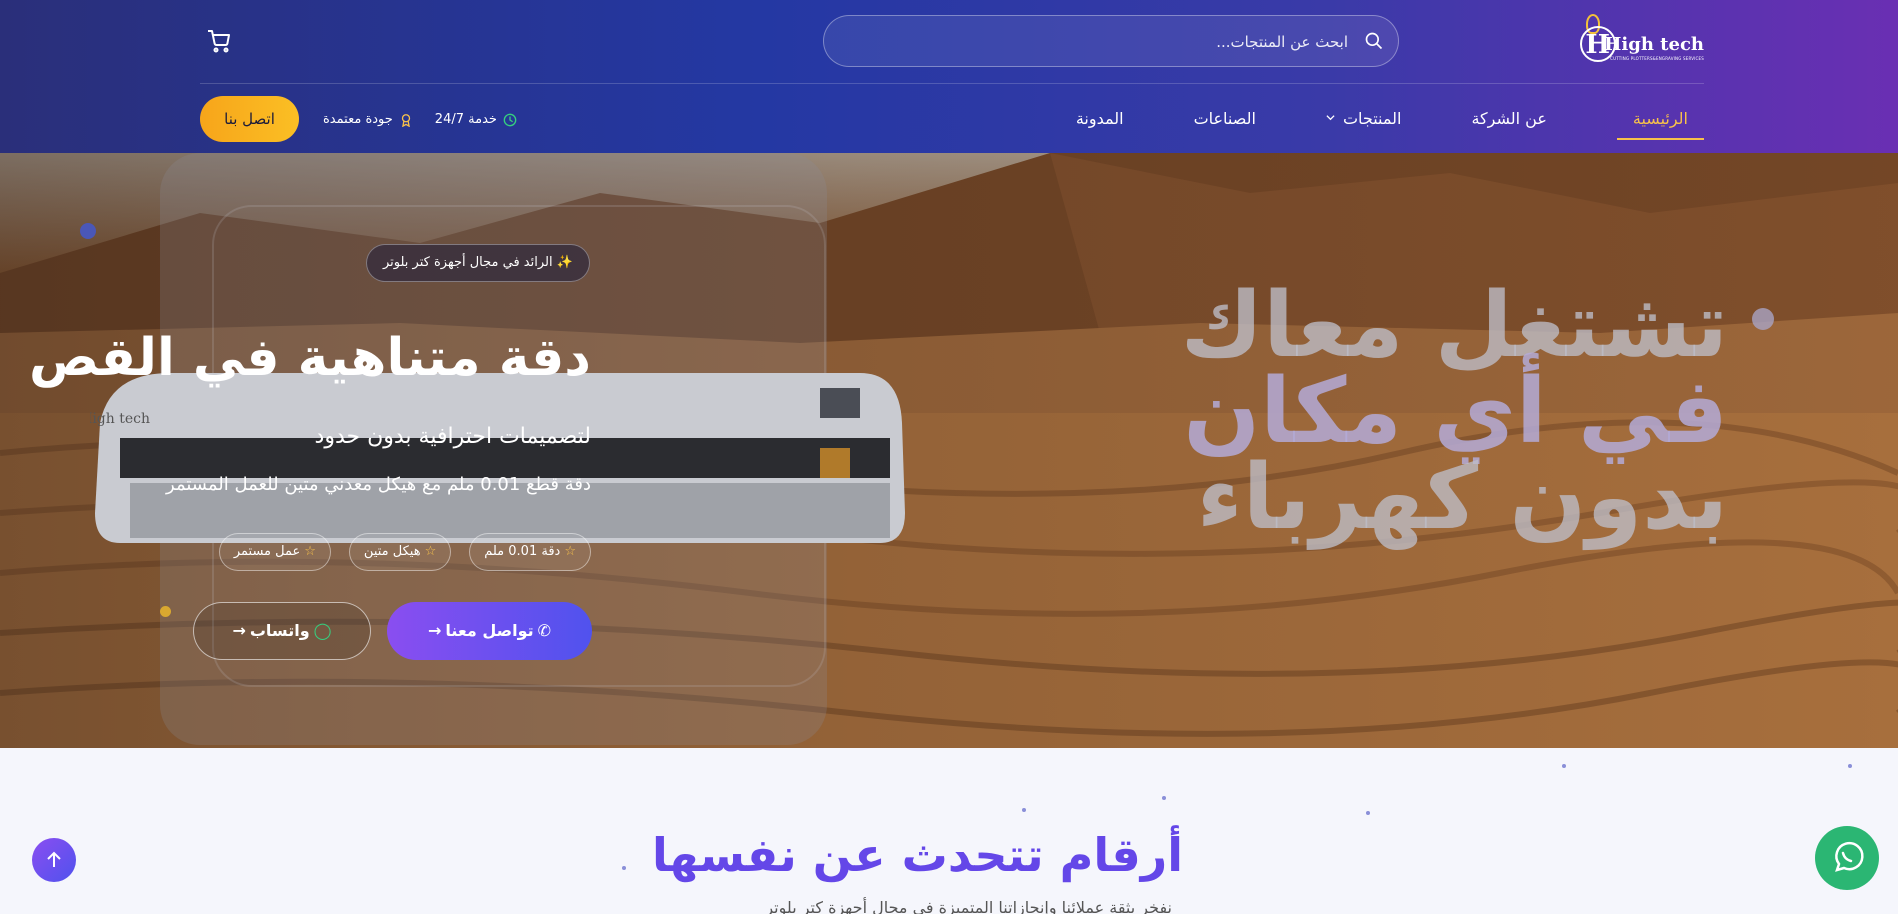  Describe the element at coordinates (1454, 325) in the screenshot. I see `slogan-line: تشتغل معاك` at that location.